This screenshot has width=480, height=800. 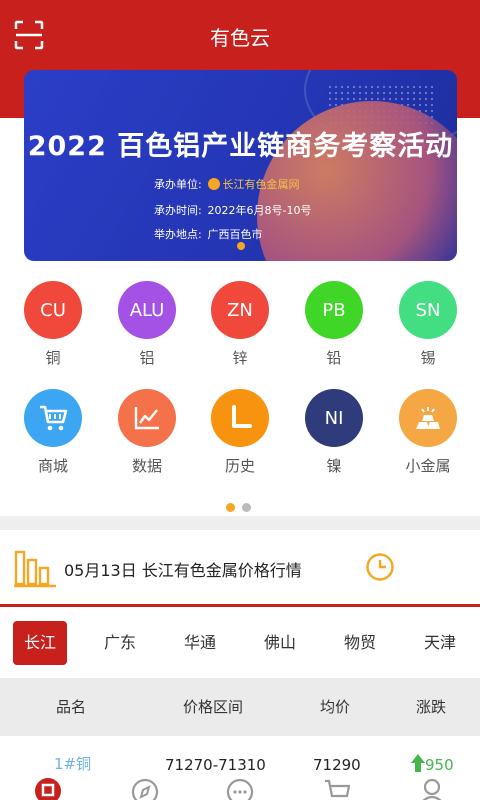 I want to click on price-table-header: 品名 价格区间 均价 涨跌, so click(x=240, y=707).